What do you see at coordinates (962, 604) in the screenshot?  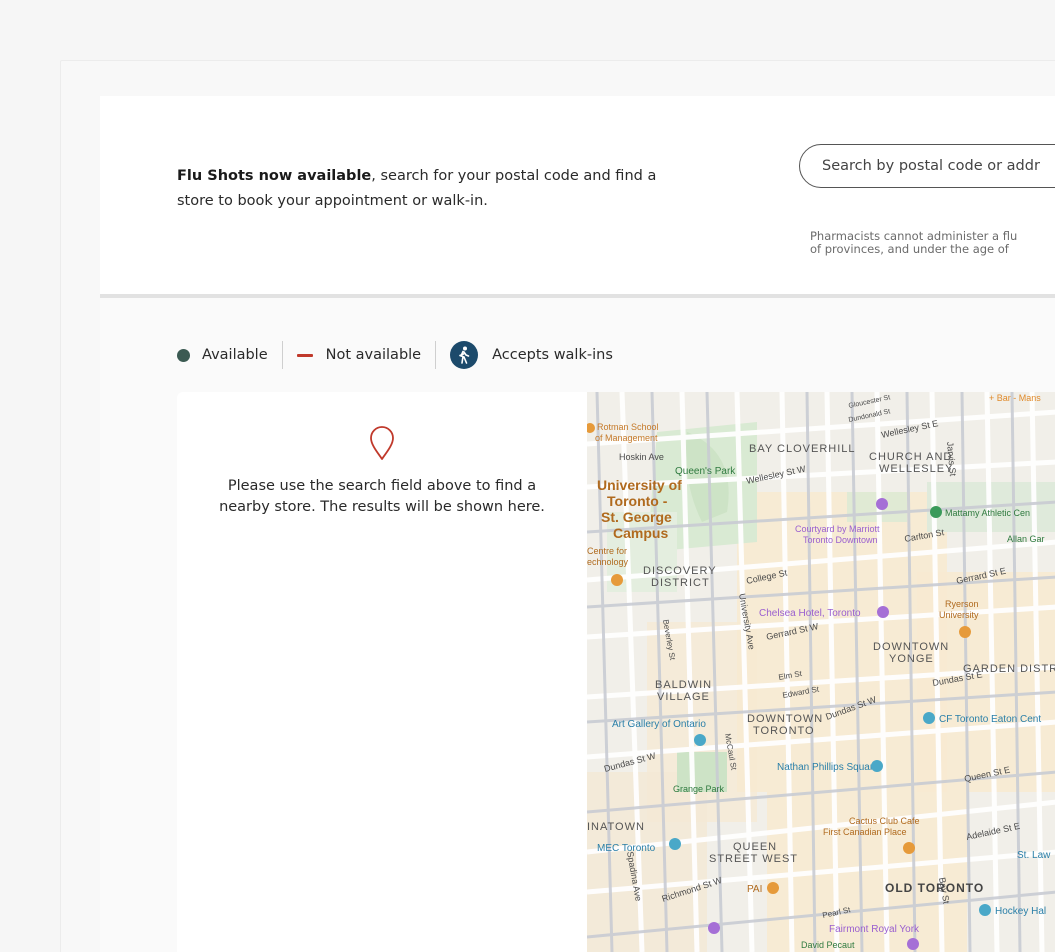 I see `map-label-ryerson-1: Ryerson` at bounding box center [962, 604].